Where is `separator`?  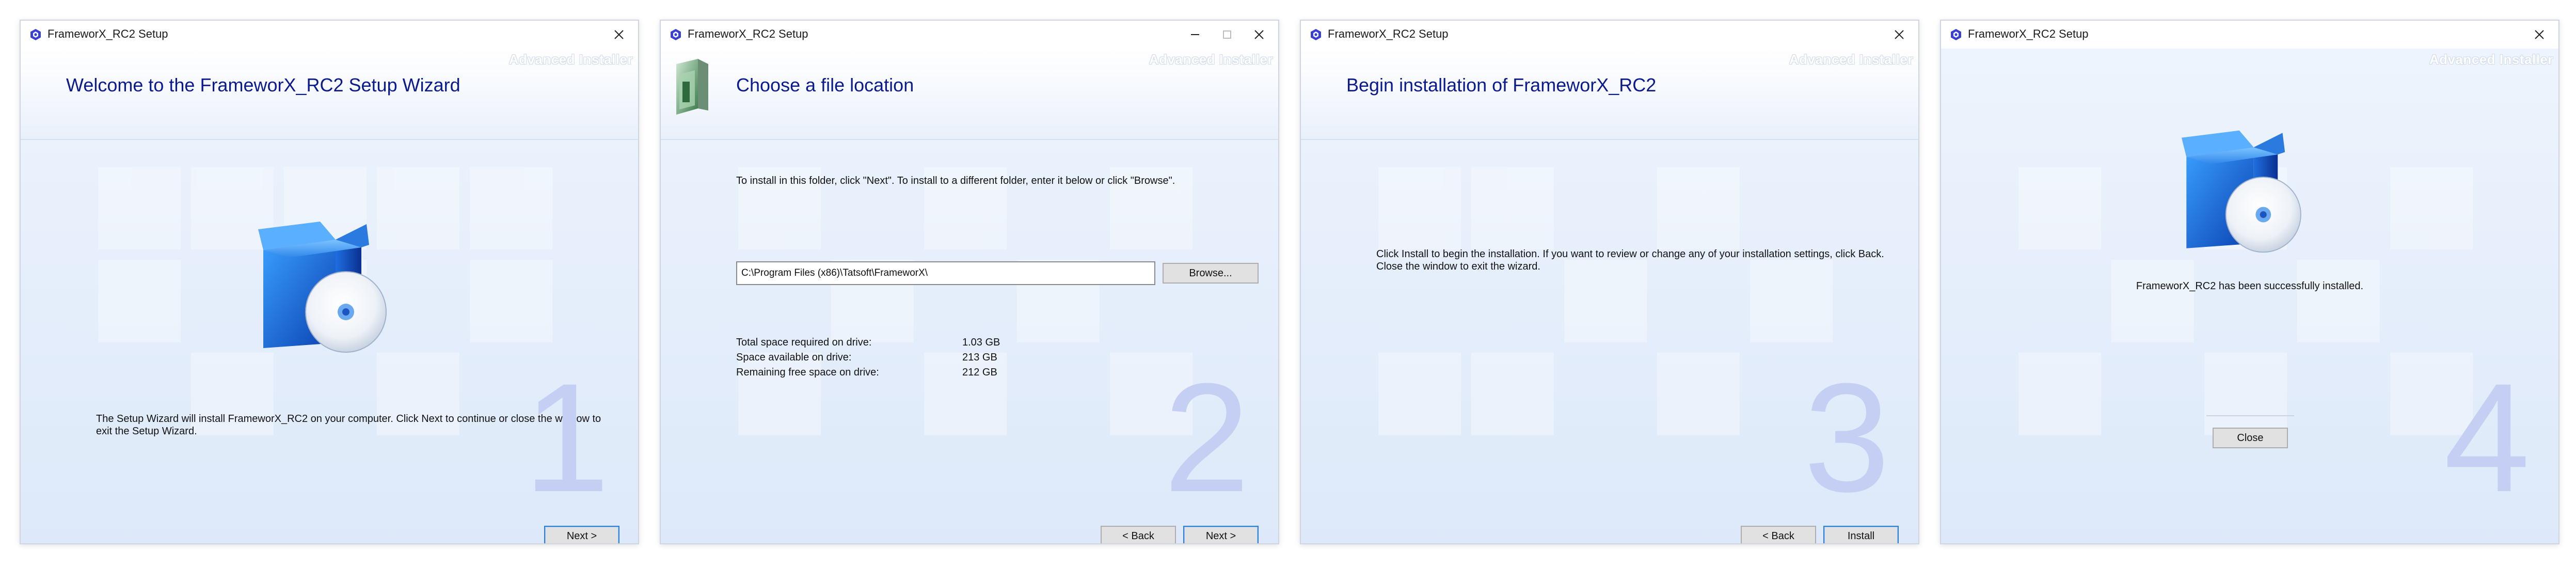
separator is located at coordinates (2250, 415).